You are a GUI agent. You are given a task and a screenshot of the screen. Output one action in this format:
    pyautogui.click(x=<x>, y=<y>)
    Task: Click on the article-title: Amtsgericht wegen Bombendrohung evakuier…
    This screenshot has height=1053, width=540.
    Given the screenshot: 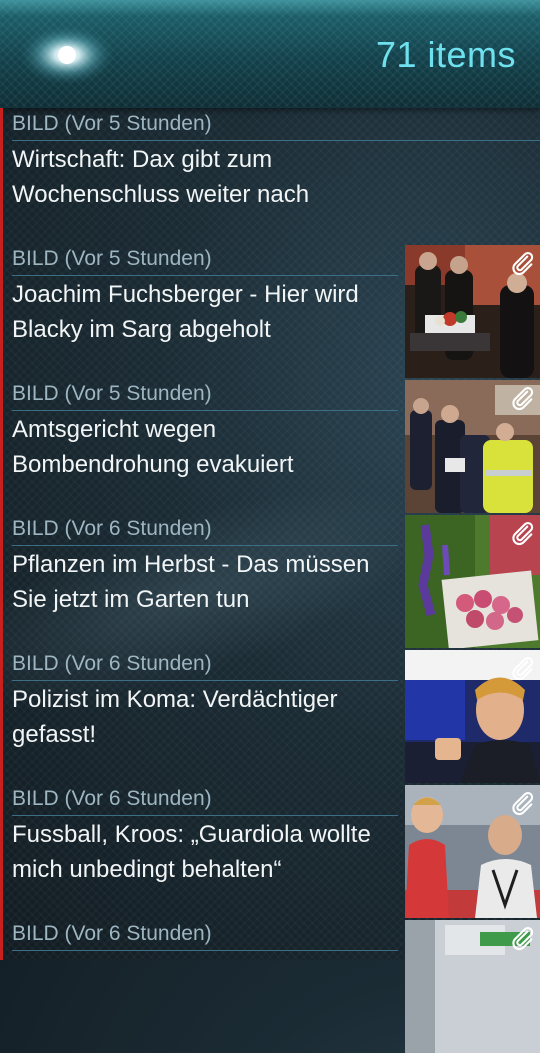 What is the action you would take?
    pyautogui.click(x=153, y=447)
    